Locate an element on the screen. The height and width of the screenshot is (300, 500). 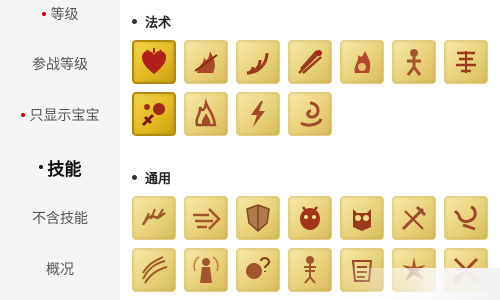
spirit-flame-skill-tile is located at coordinates (206, 114).